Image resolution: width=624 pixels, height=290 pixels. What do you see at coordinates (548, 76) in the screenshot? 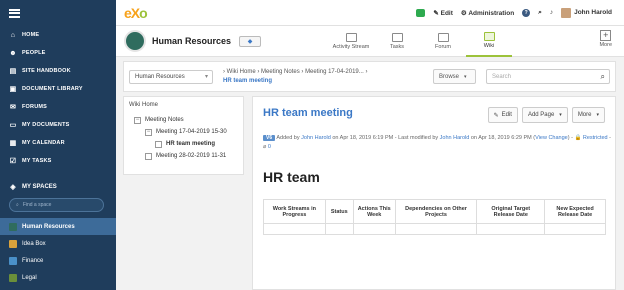
I see `wiki-search-input: Search ⌕` at bounding box center [548, 76].